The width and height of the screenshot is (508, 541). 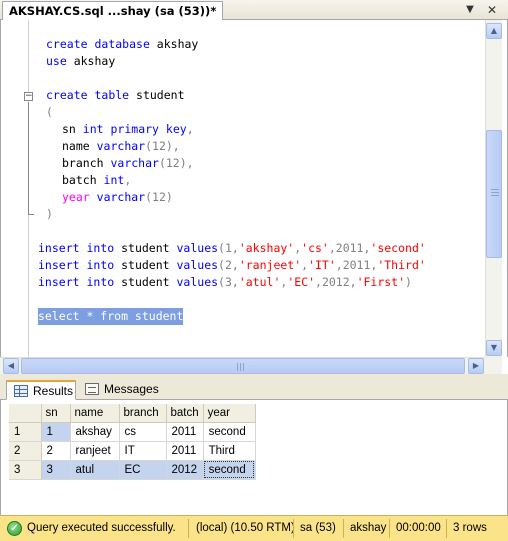 I want to click on code-token: int, so click(x=114, y=180).